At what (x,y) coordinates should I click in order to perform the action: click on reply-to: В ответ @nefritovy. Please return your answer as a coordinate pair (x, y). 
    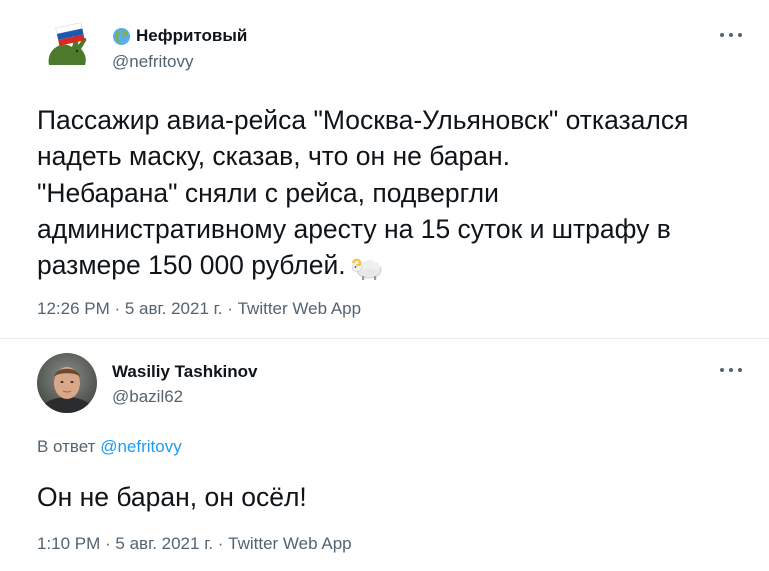
    Looking at the image, I should click on (109, 447).